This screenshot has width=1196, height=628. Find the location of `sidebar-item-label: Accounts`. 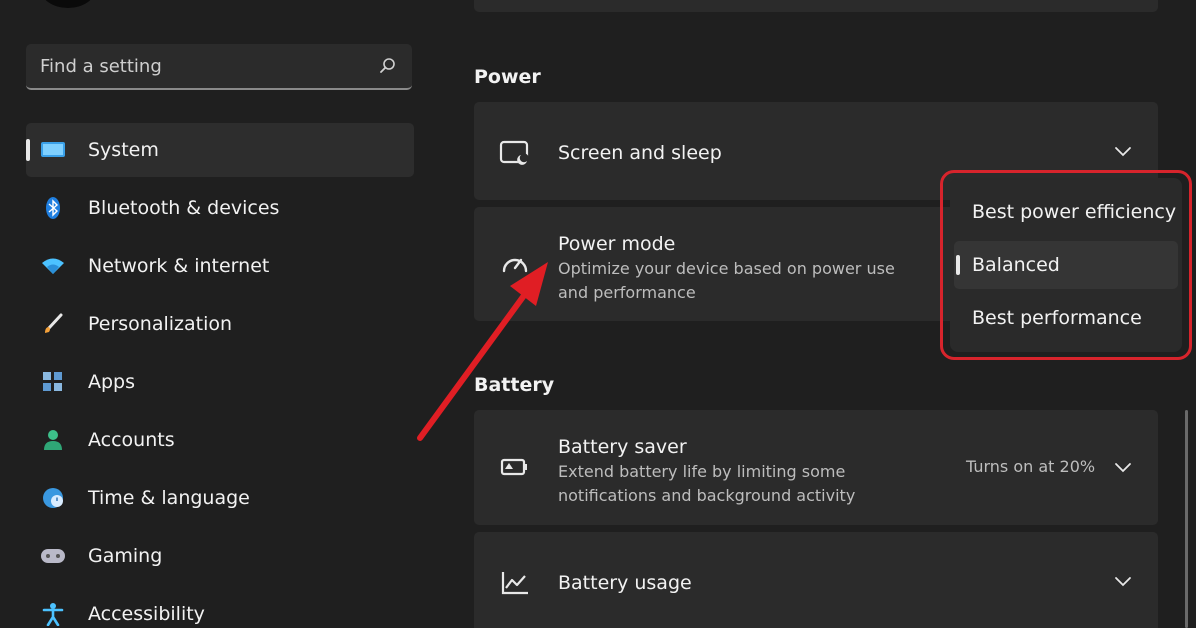

sidebar-item-label: Accounts is located at coordinates (131, 440).